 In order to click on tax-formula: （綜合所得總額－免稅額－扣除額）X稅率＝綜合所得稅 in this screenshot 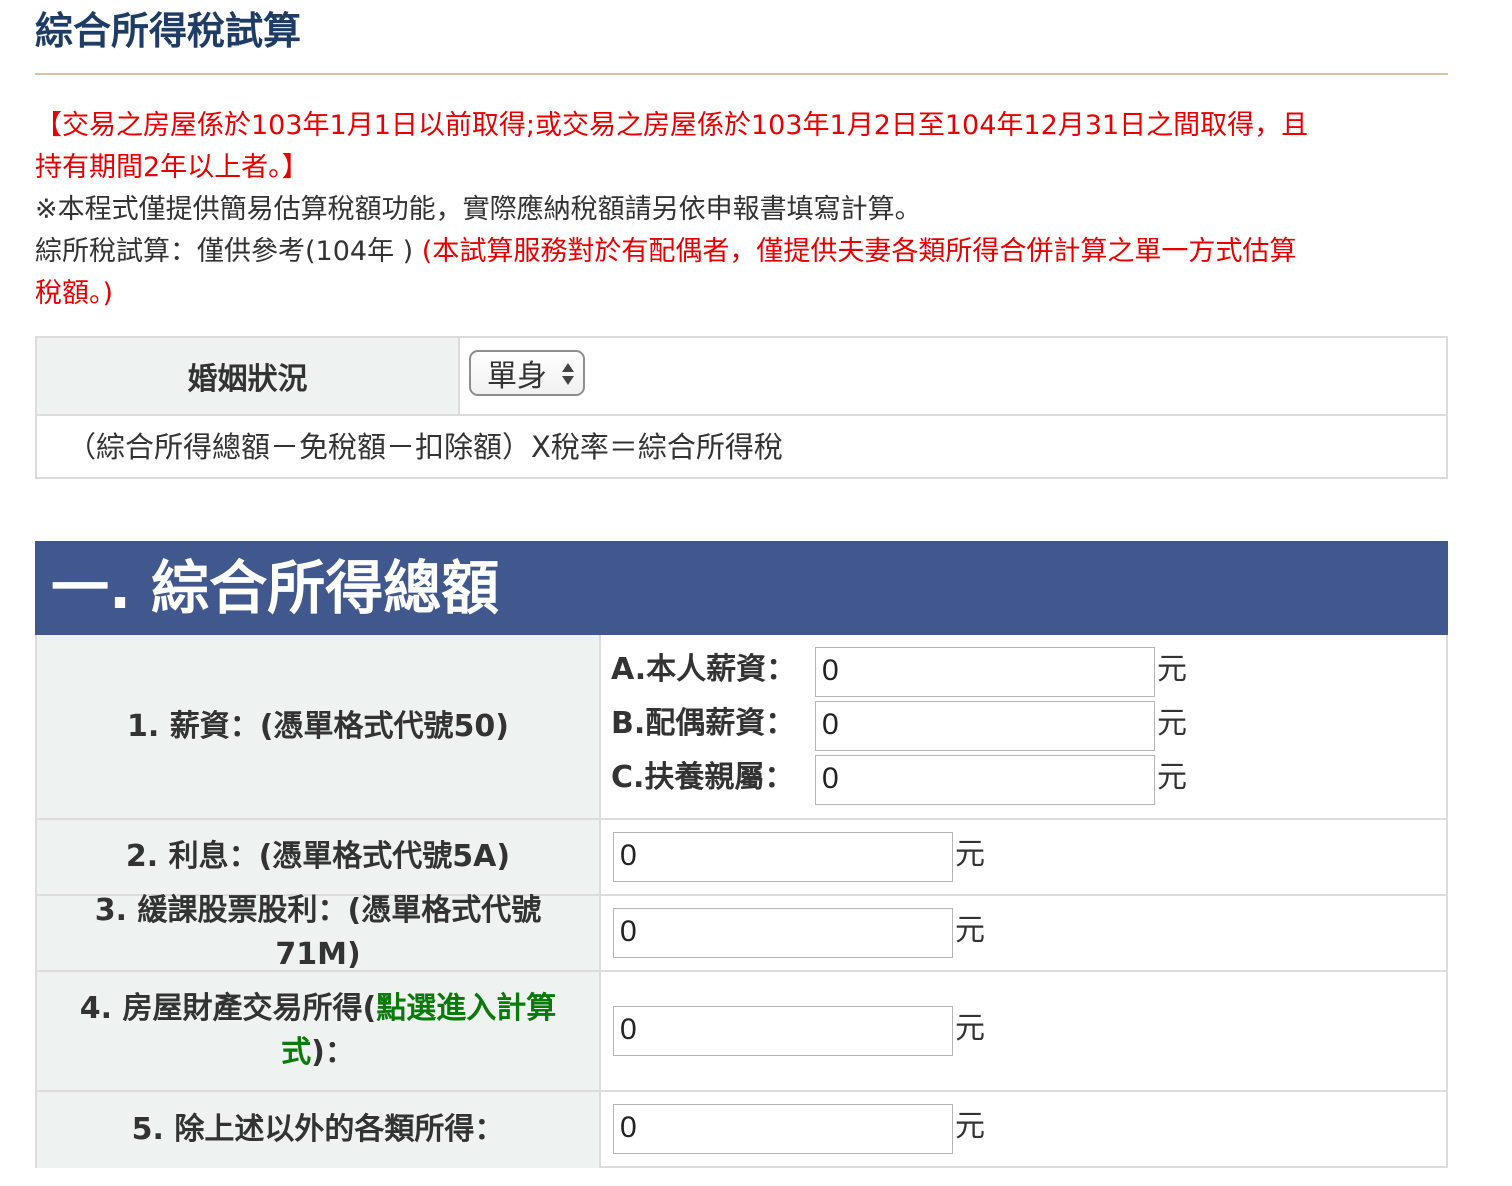, I will do `click(425, 447)`.